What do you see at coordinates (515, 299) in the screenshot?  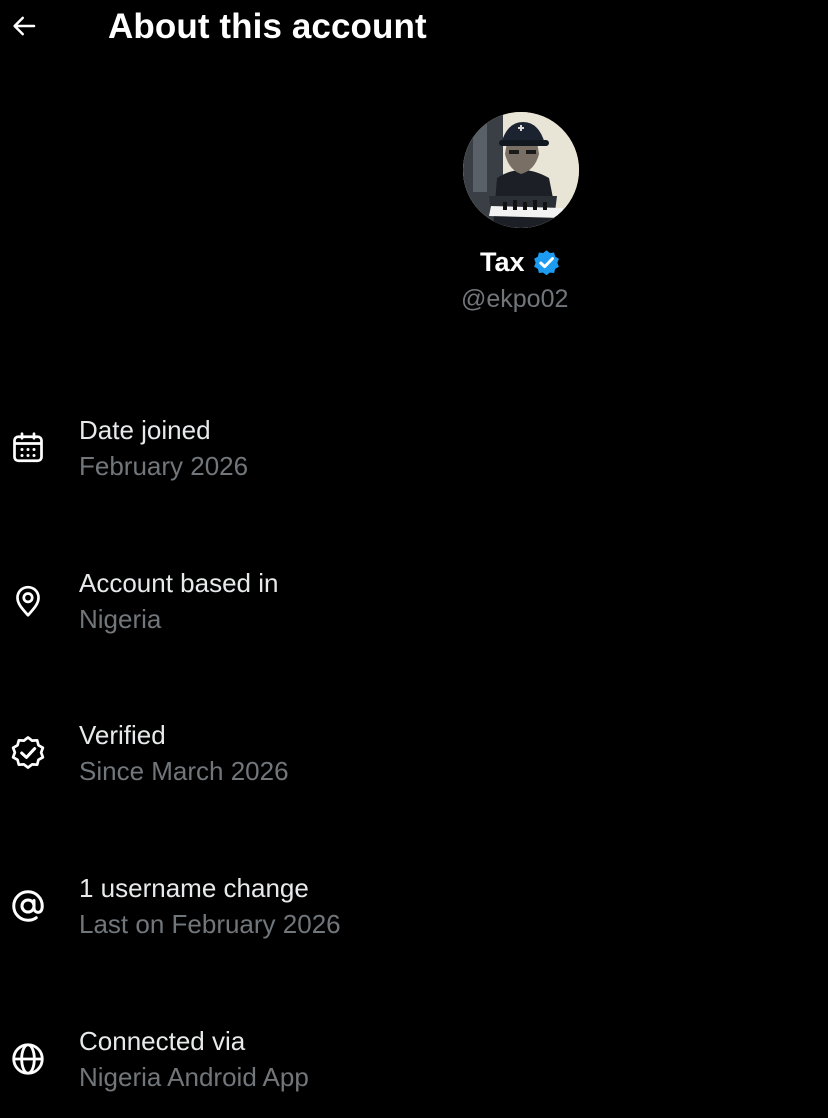 I see `username-handle: @ekpo02` at bounding box center [515, 299].